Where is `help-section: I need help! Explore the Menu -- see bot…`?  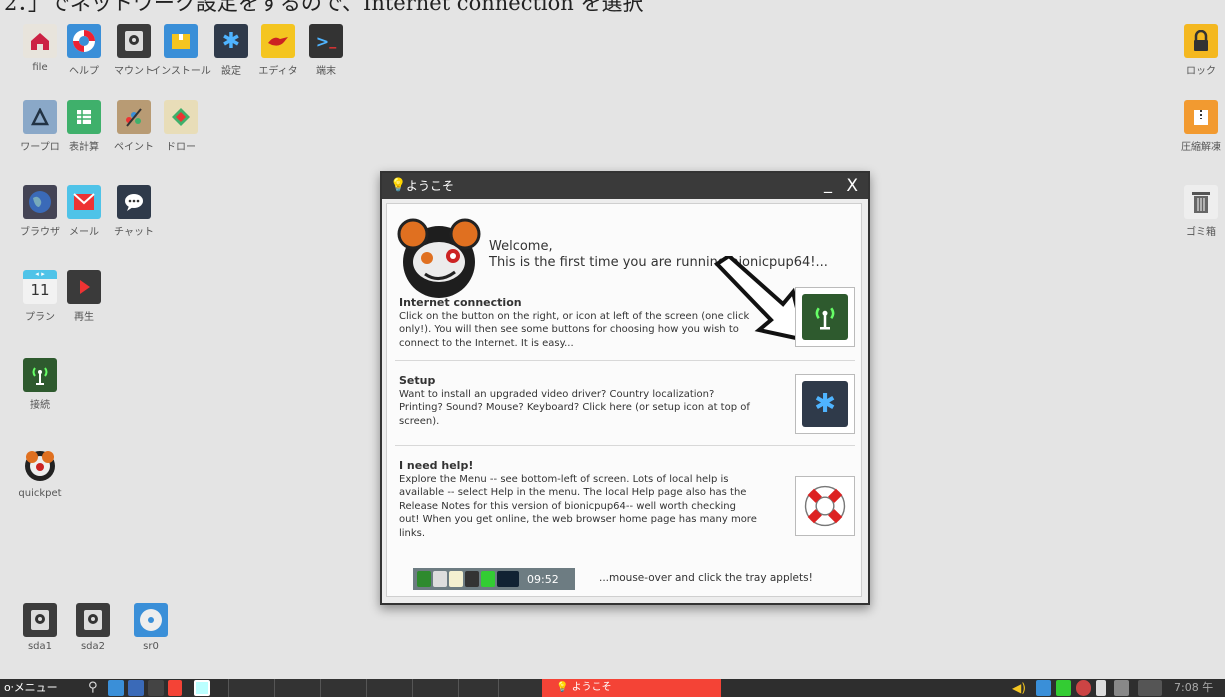 help-section: I need help! Explore the Menu -- see bot… is located at coordinates (578, 499).